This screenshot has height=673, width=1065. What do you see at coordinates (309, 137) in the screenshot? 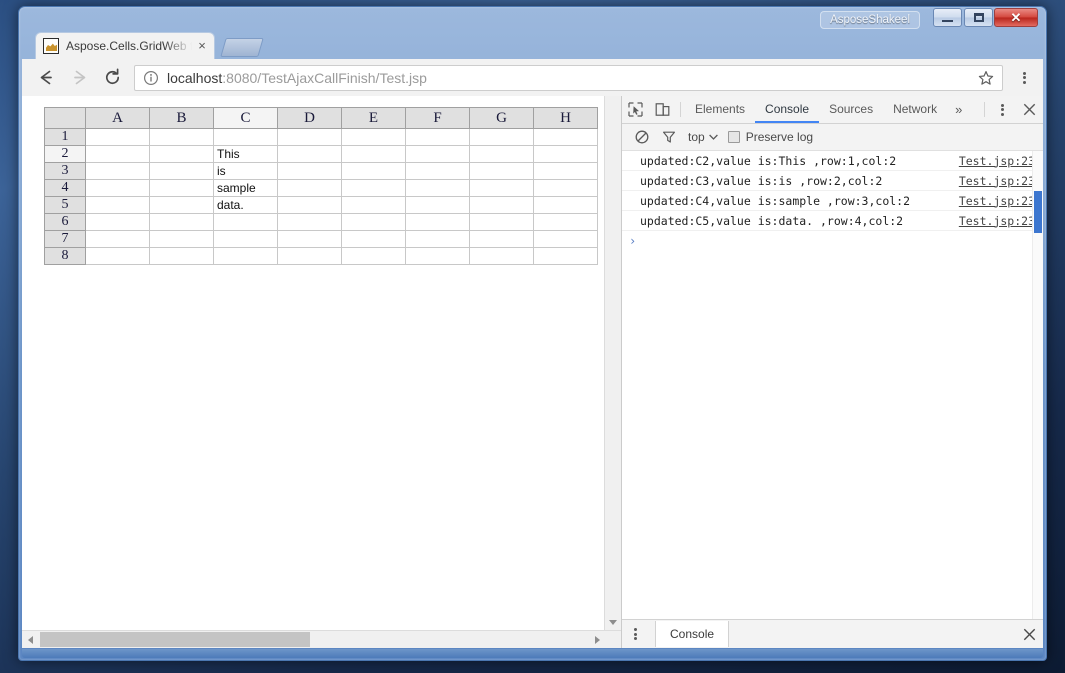
I see `grid-cell-d1` at bounding box center [309, 137].